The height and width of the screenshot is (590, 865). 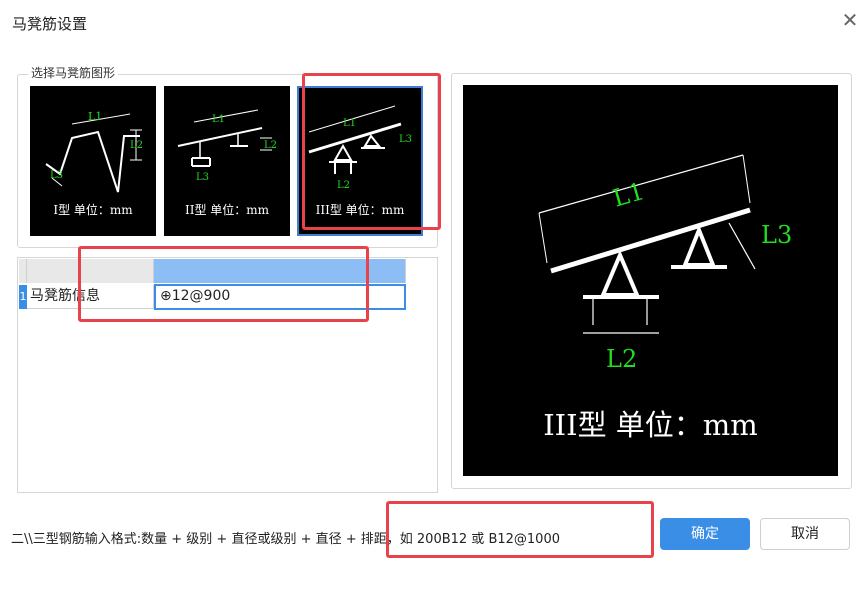 What do you see at coordinates (223, 284) in the screenshot?
I see `highlight-box-value` at bounding box center [223, 284].